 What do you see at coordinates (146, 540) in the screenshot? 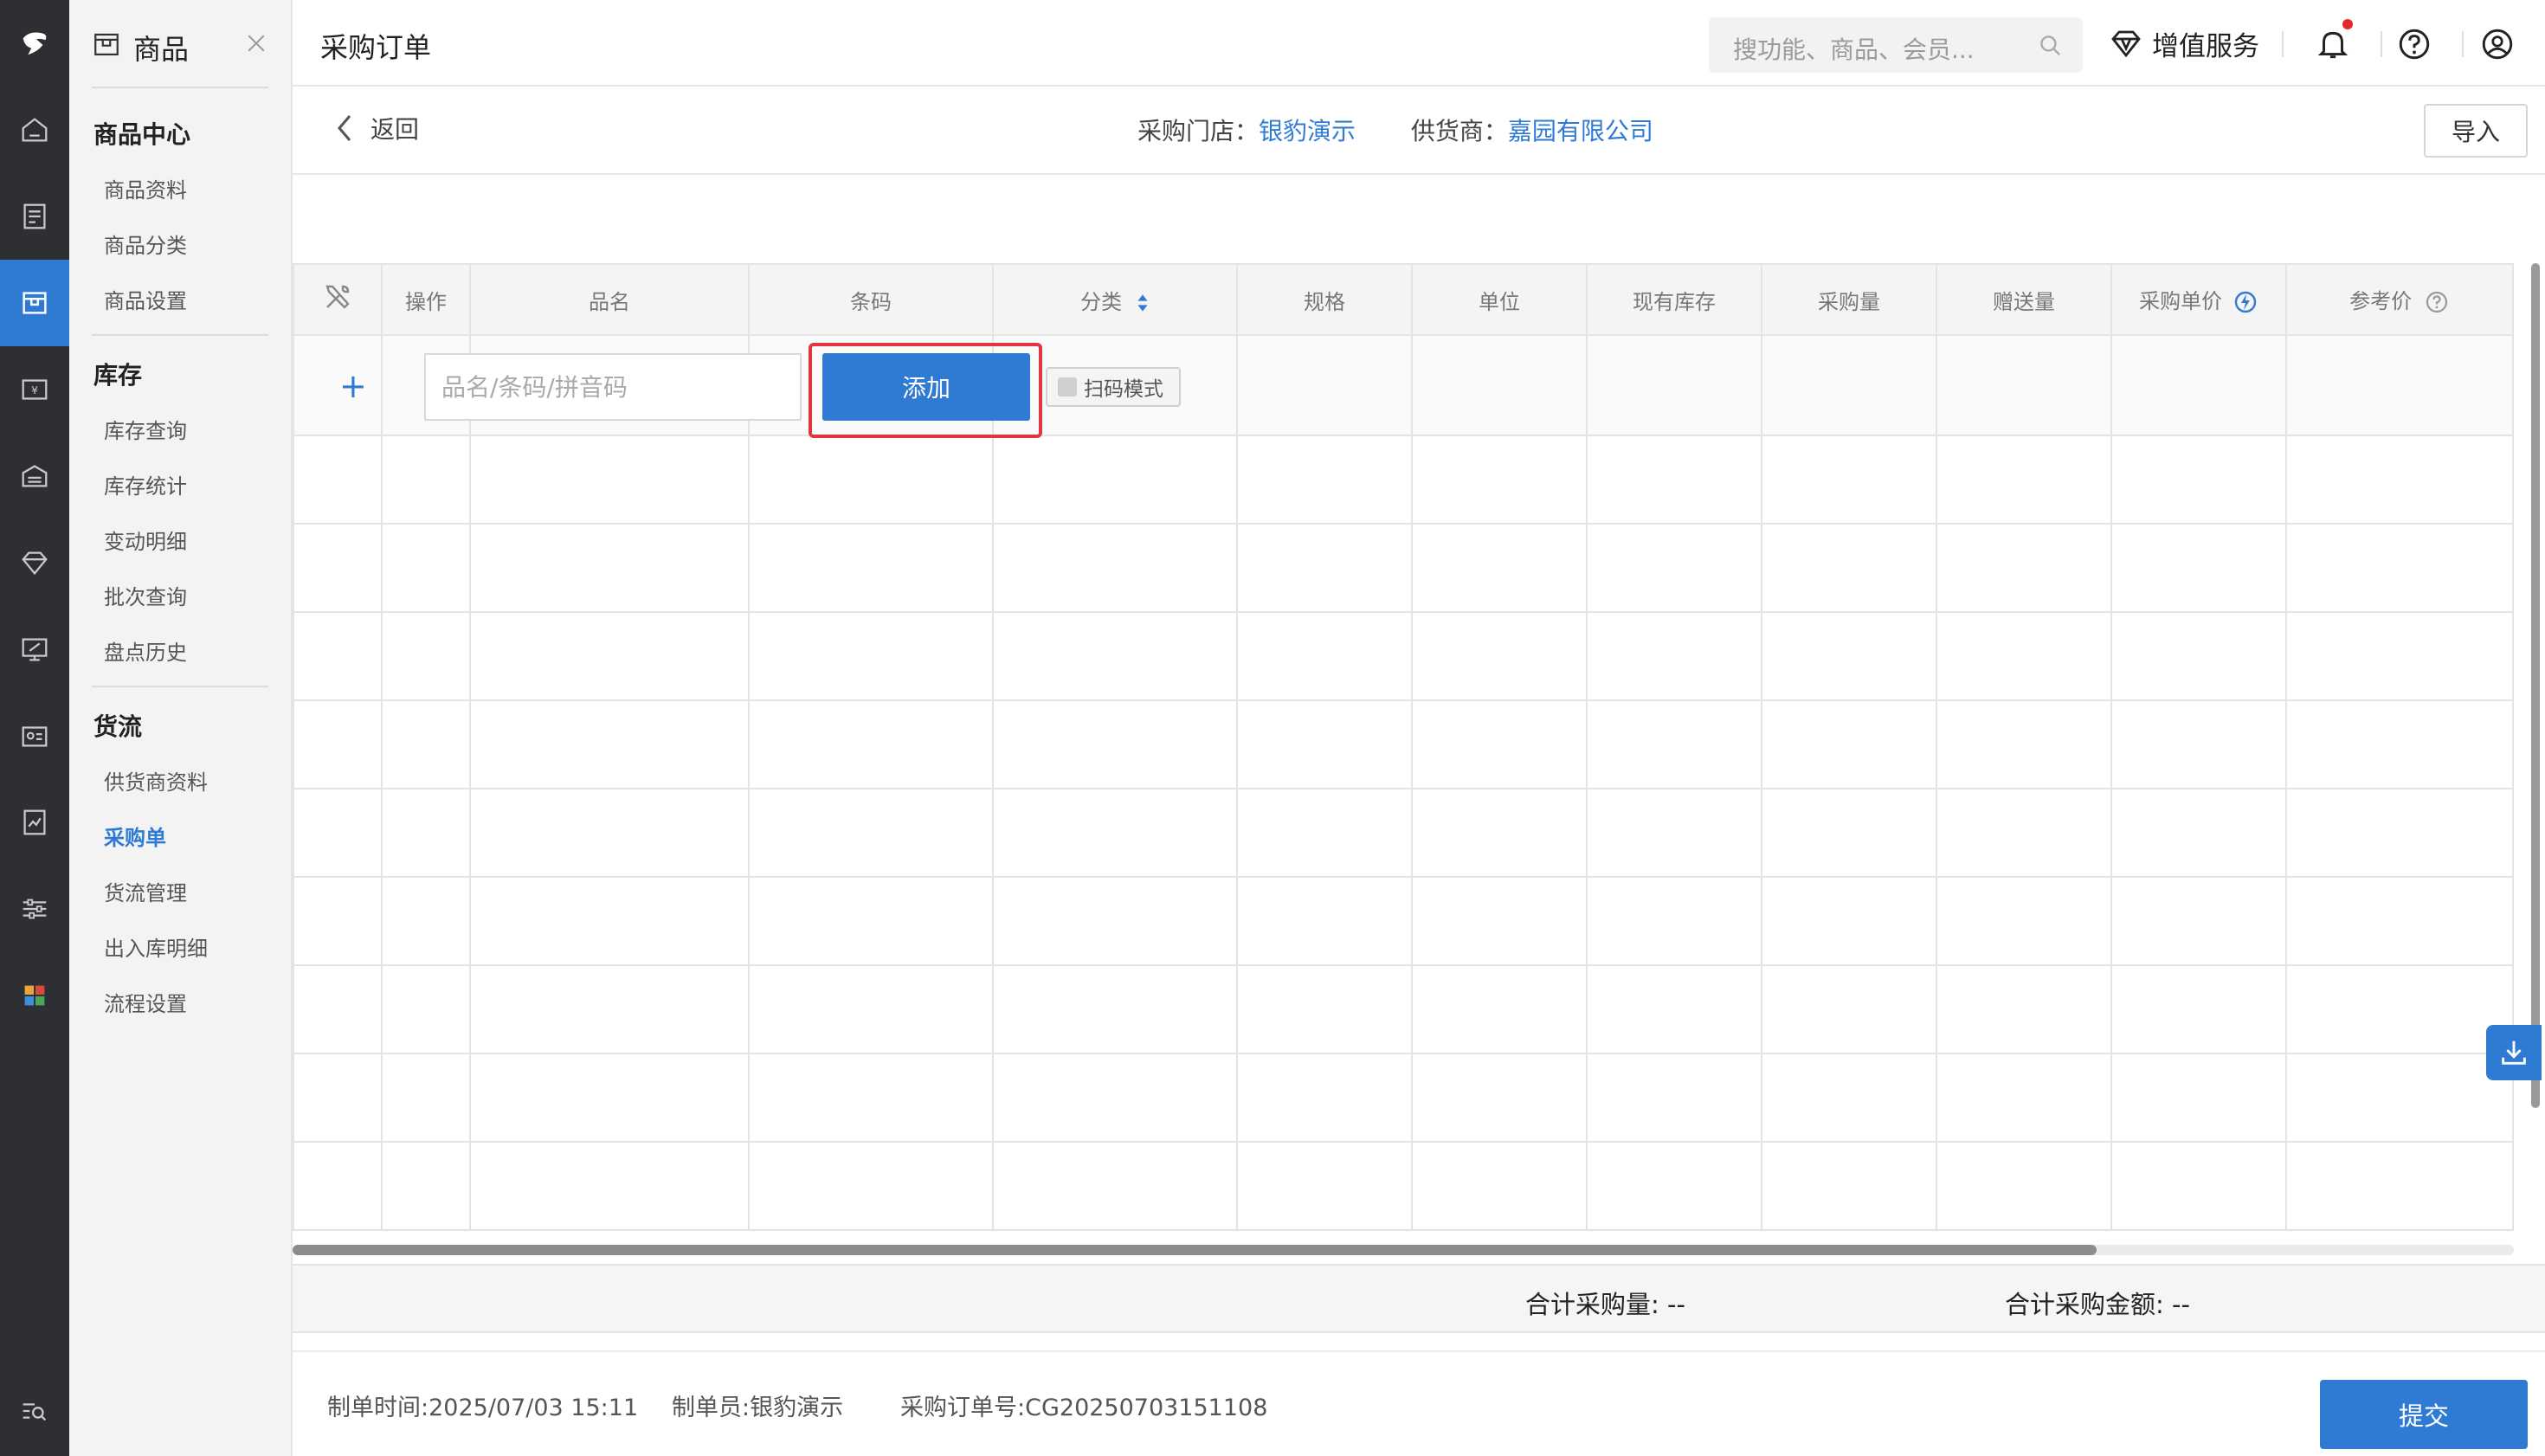
I see `nav-item-change-detail: 变动明细` at bounding box center [146, 540].